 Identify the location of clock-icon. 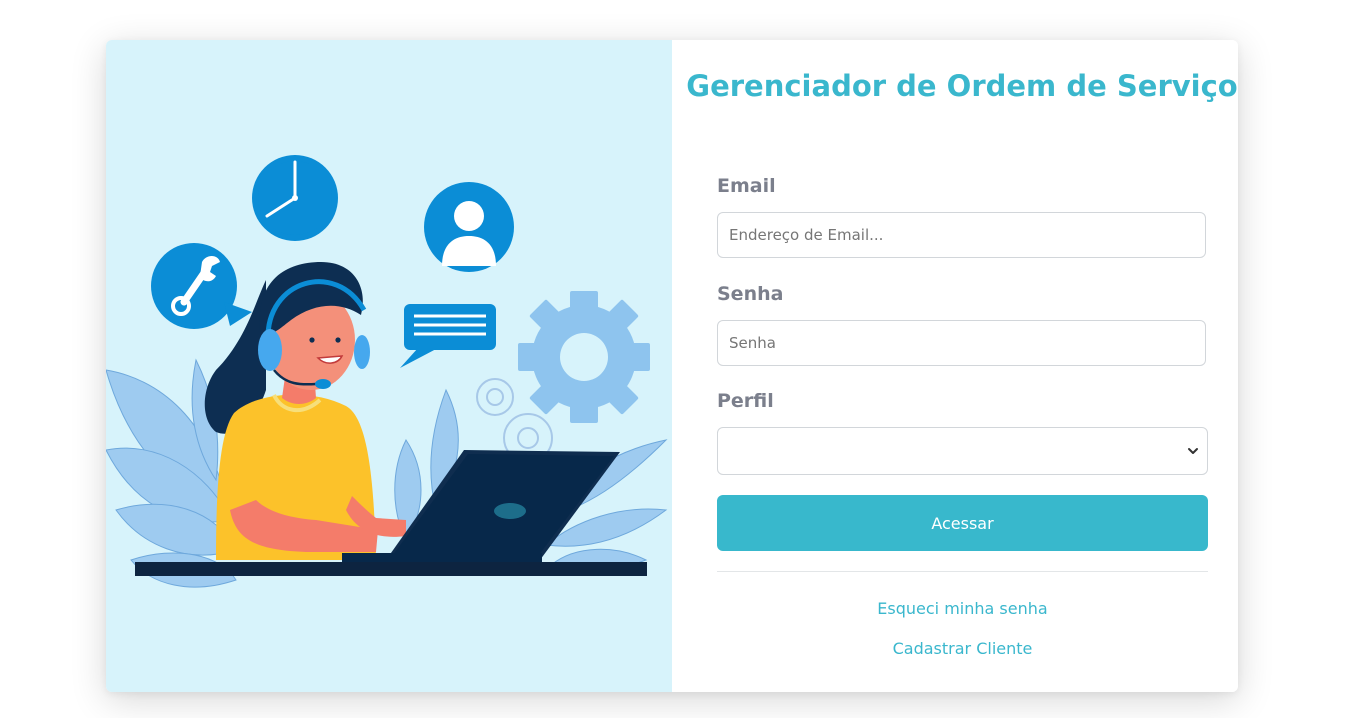
(295, 198).